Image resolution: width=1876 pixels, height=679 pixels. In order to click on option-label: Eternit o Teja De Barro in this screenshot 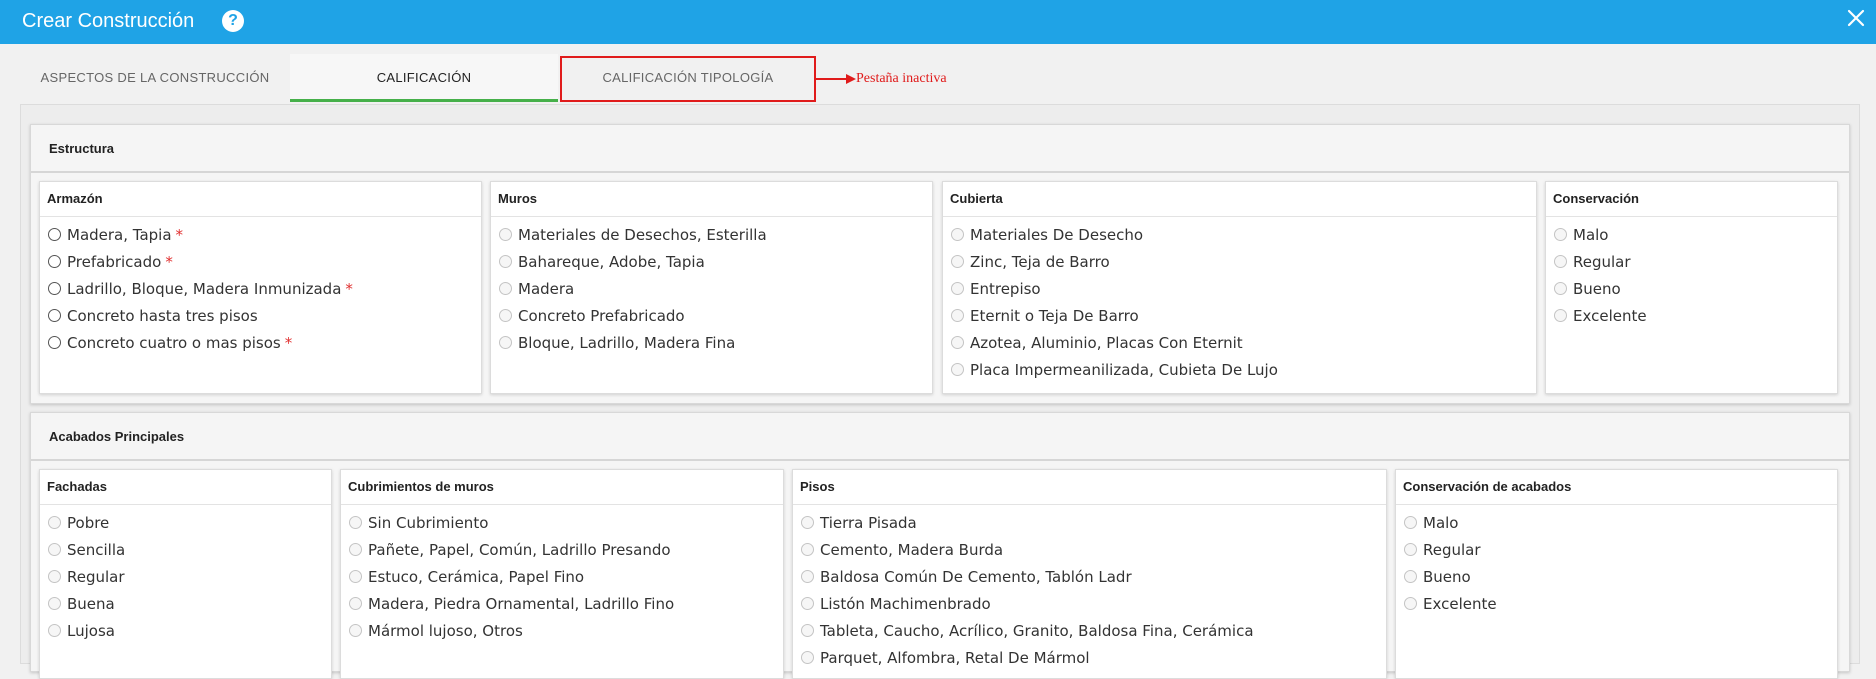, I will do `click(1054, 315)`.